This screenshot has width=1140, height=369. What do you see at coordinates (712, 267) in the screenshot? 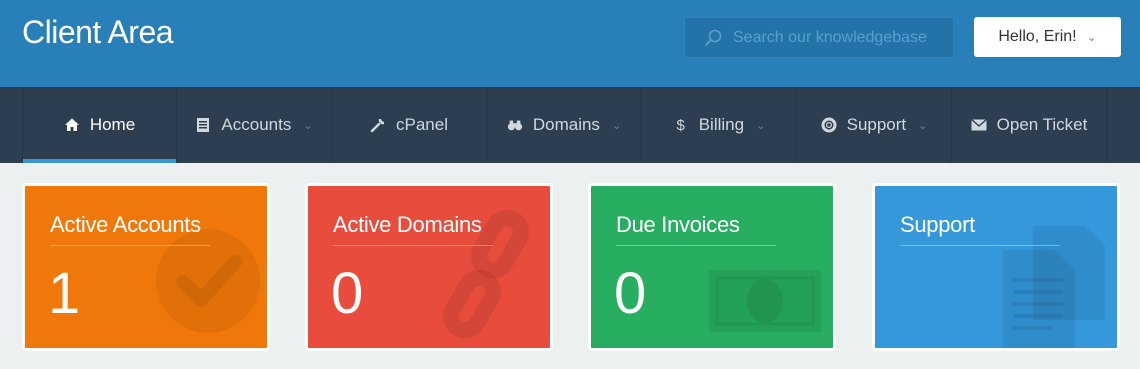
I see `due-invoices-tile: Due Invoices 0` at bounding box center [712, 267].